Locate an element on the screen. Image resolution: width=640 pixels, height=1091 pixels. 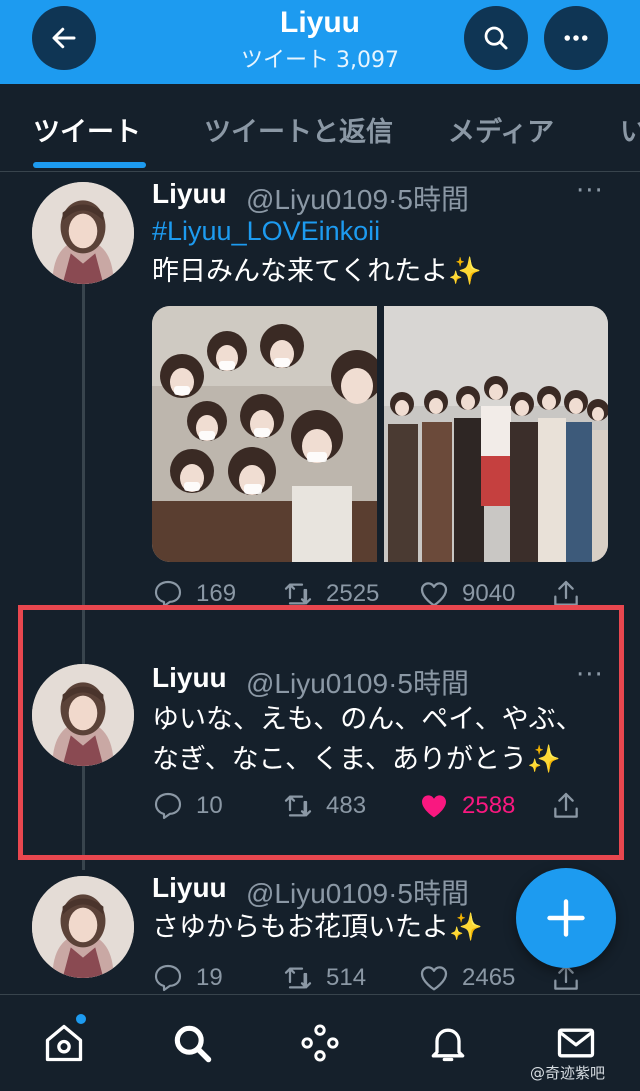
profile-header: Liyuu ツイート 3,097 is located at coordinates (320, 42).